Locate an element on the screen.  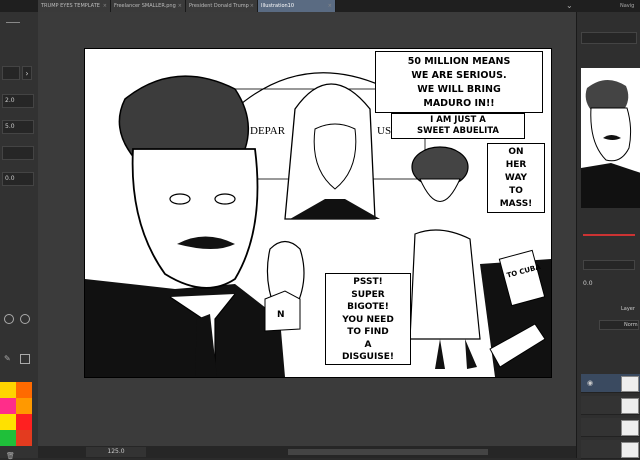
building-text-2: US is located at coordinates (384, 131).